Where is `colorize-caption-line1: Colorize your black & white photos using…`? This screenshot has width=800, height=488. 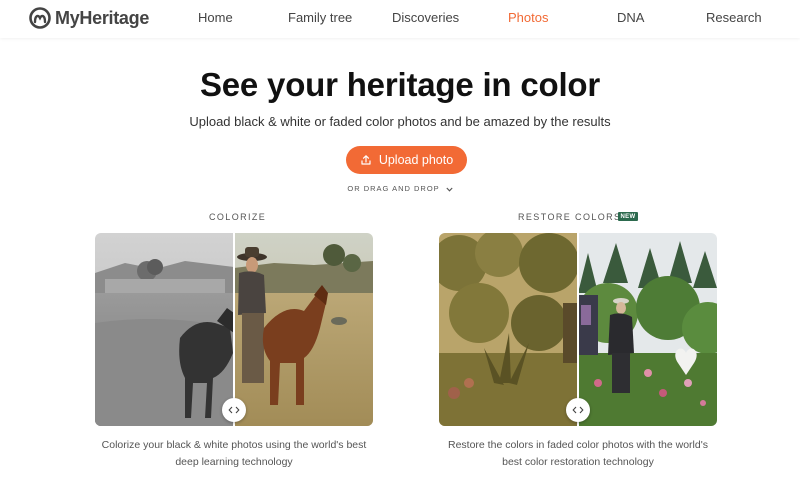
colorize-caption-line1: Colorize your black & white photos using… is located at coordinates (234, 445).